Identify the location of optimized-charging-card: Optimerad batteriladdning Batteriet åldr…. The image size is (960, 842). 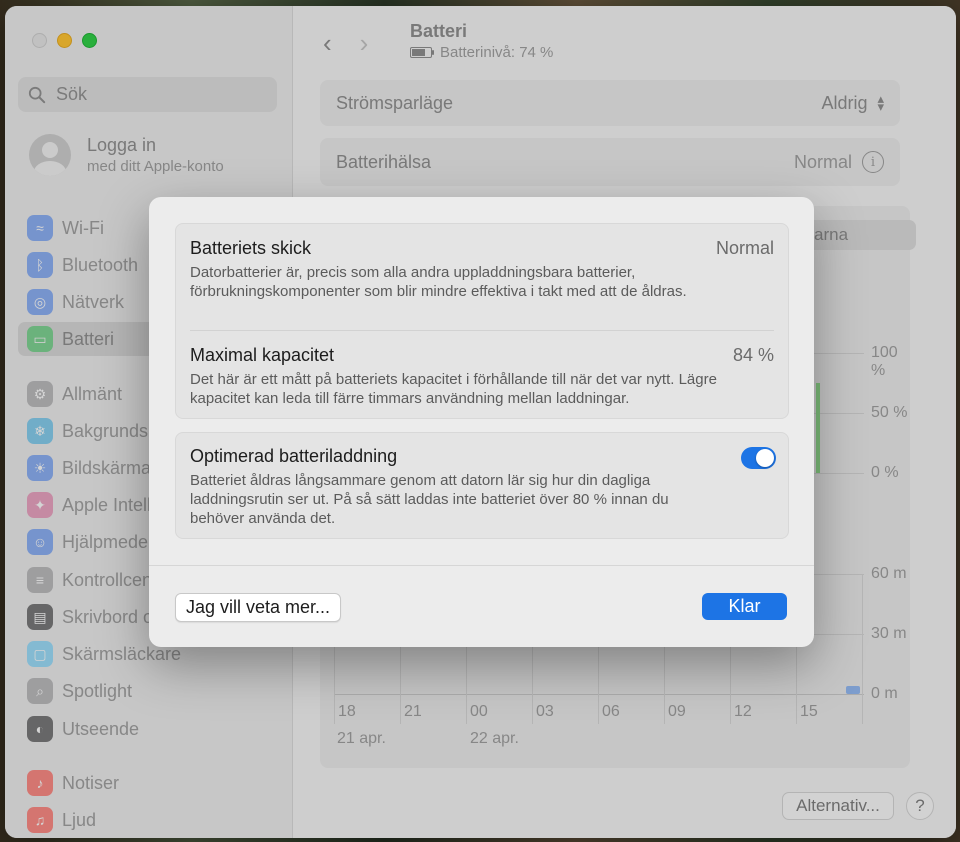
(482, 485).